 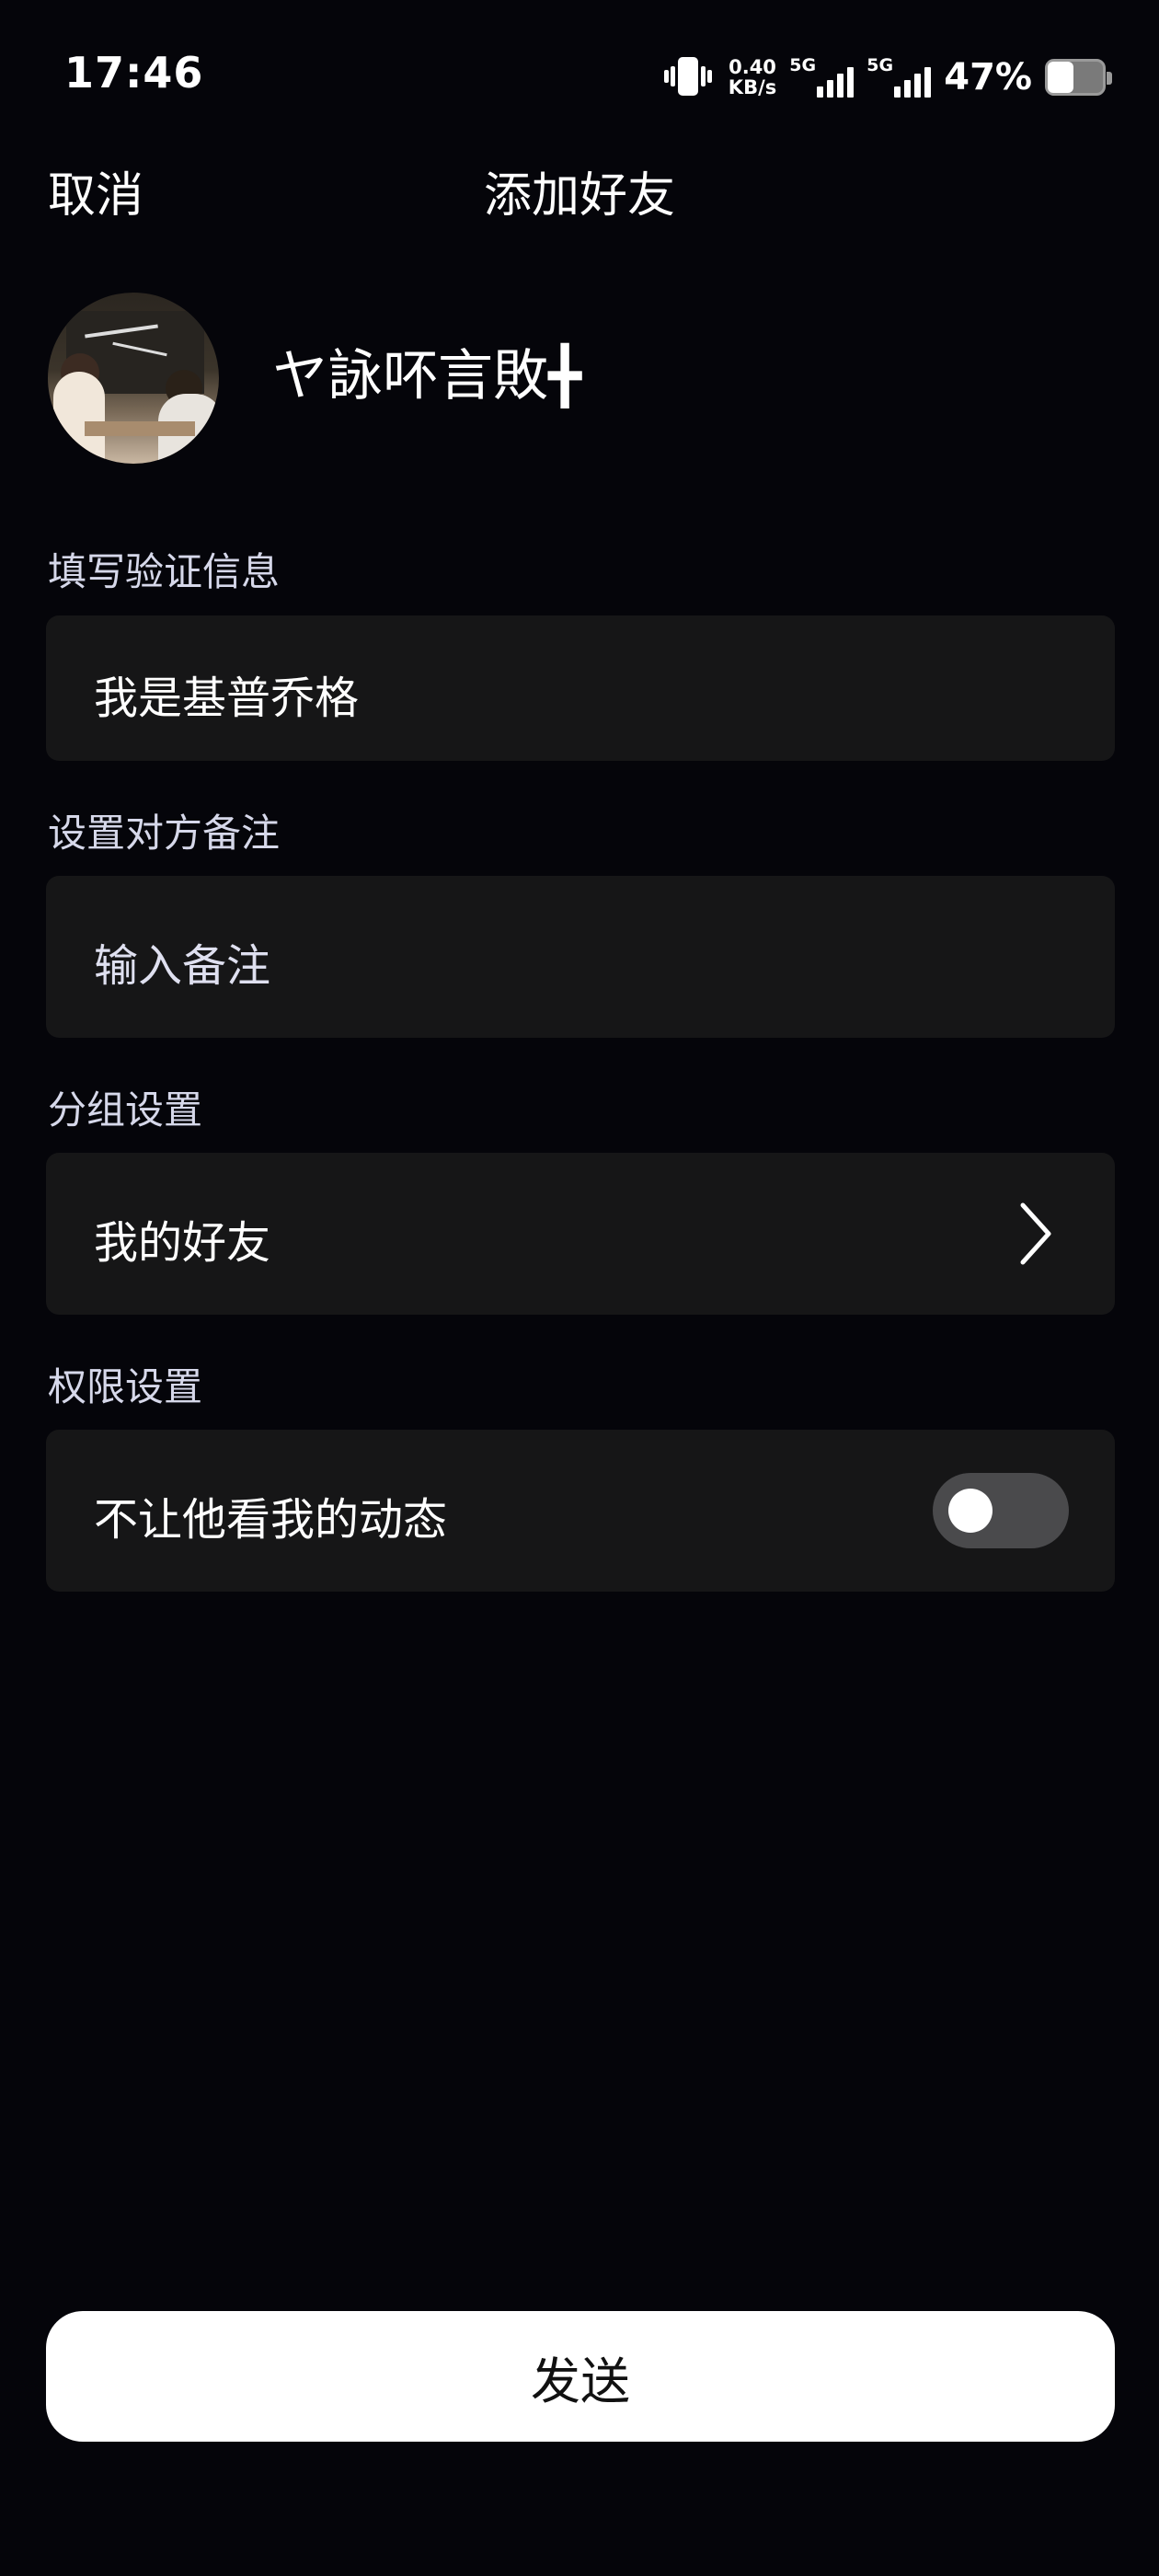 What do you see at coordinates (689, 77) in the screenshot?
I see `vibrate-icon` at bounding box center [689, 77].